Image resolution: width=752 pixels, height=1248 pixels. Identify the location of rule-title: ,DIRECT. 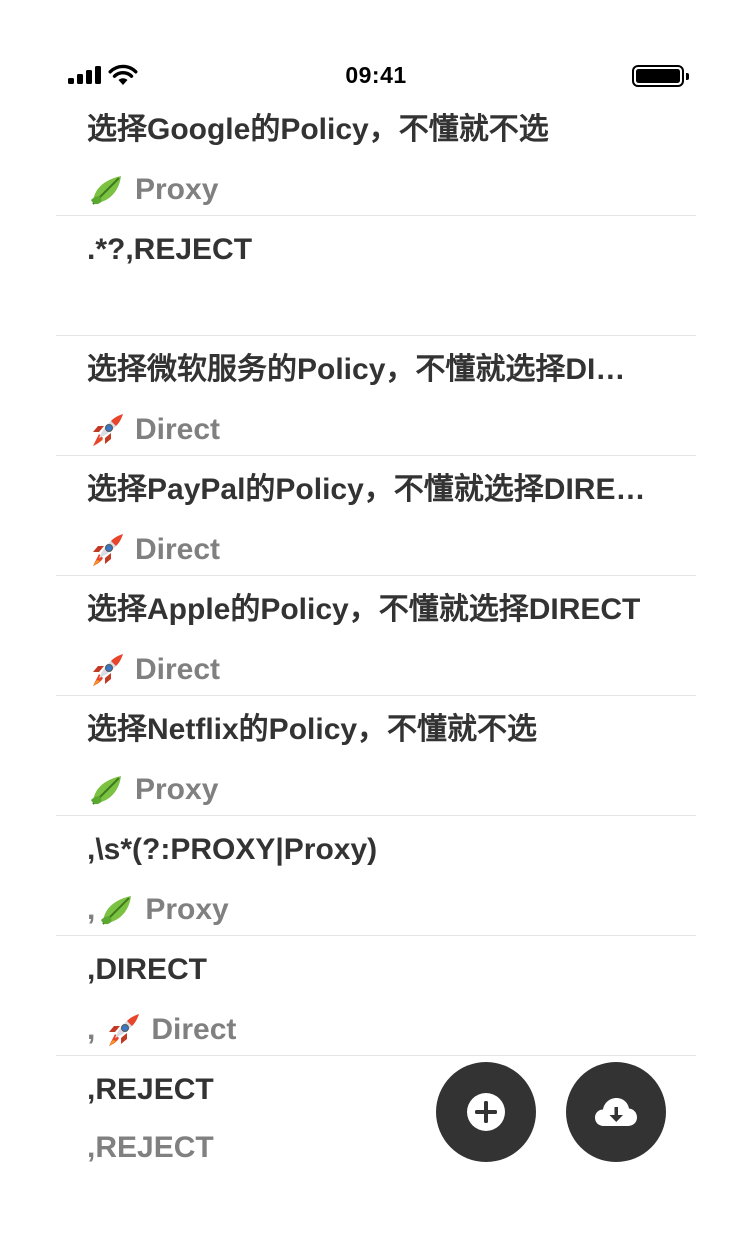
(147, 969).